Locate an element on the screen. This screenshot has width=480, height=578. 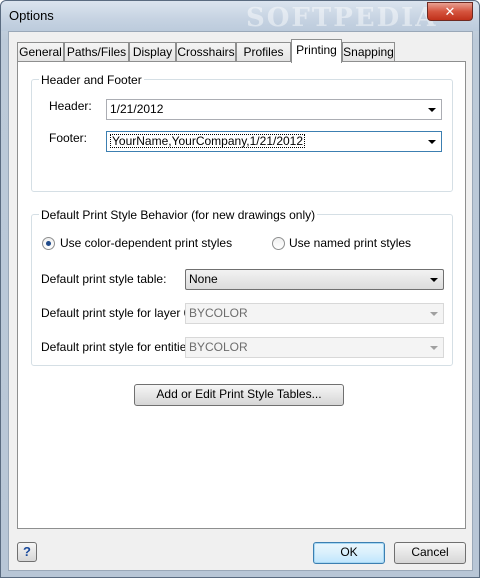
print-style-table-label: Default print style table: is located at coordinates (104, 279).